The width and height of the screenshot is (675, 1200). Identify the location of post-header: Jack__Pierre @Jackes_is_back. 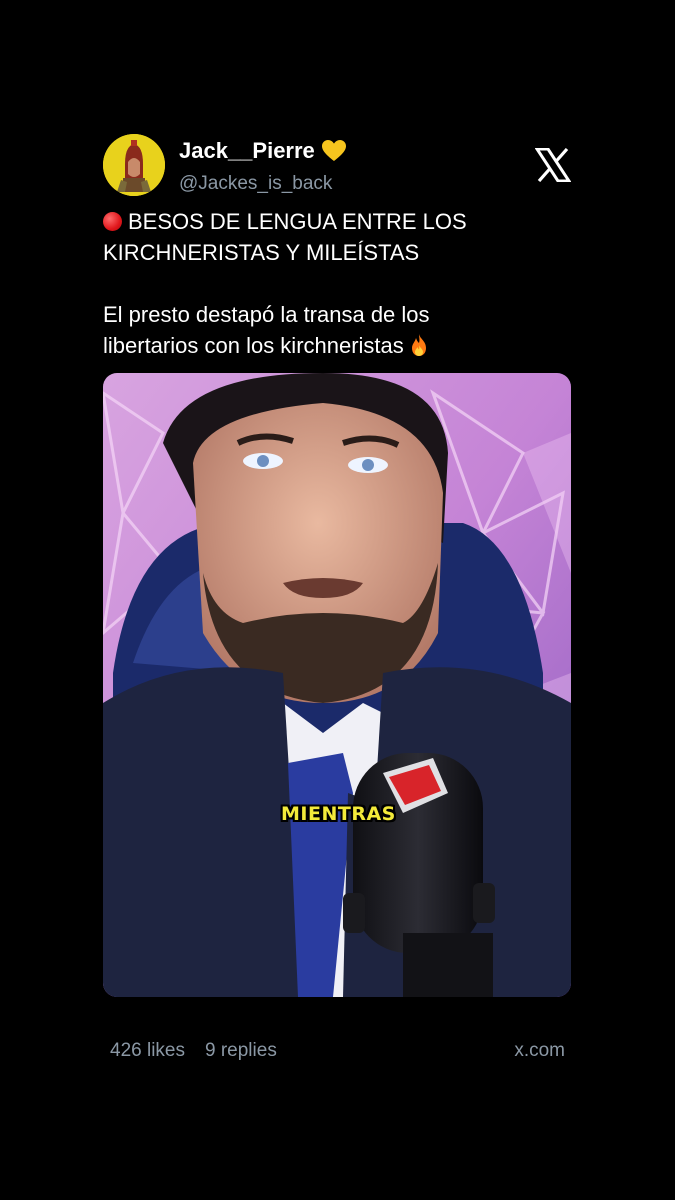
(338, 165).